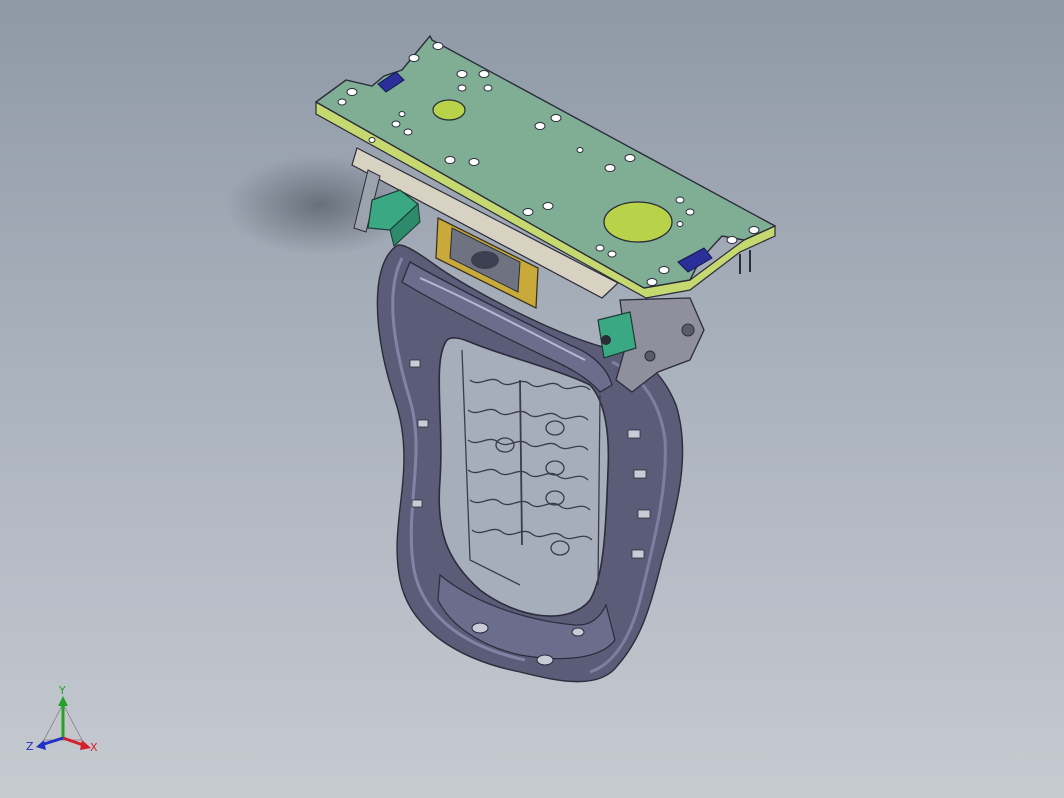 The image size is (1064, 798). What do you see at coordinates (62, 719) in the screenshot?
I see `axis-triad: Y X Z` at bounding box center [62, 719].